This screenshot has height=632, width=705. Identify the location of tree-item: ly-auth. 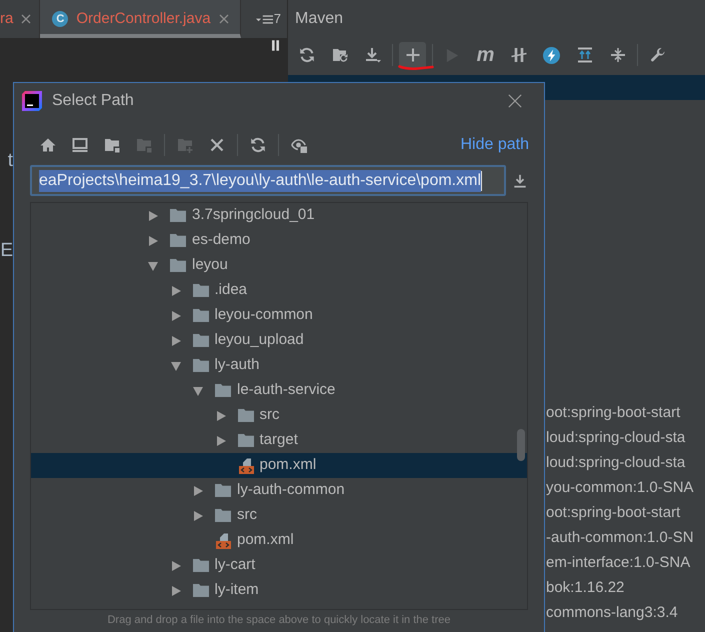
(279, 365).